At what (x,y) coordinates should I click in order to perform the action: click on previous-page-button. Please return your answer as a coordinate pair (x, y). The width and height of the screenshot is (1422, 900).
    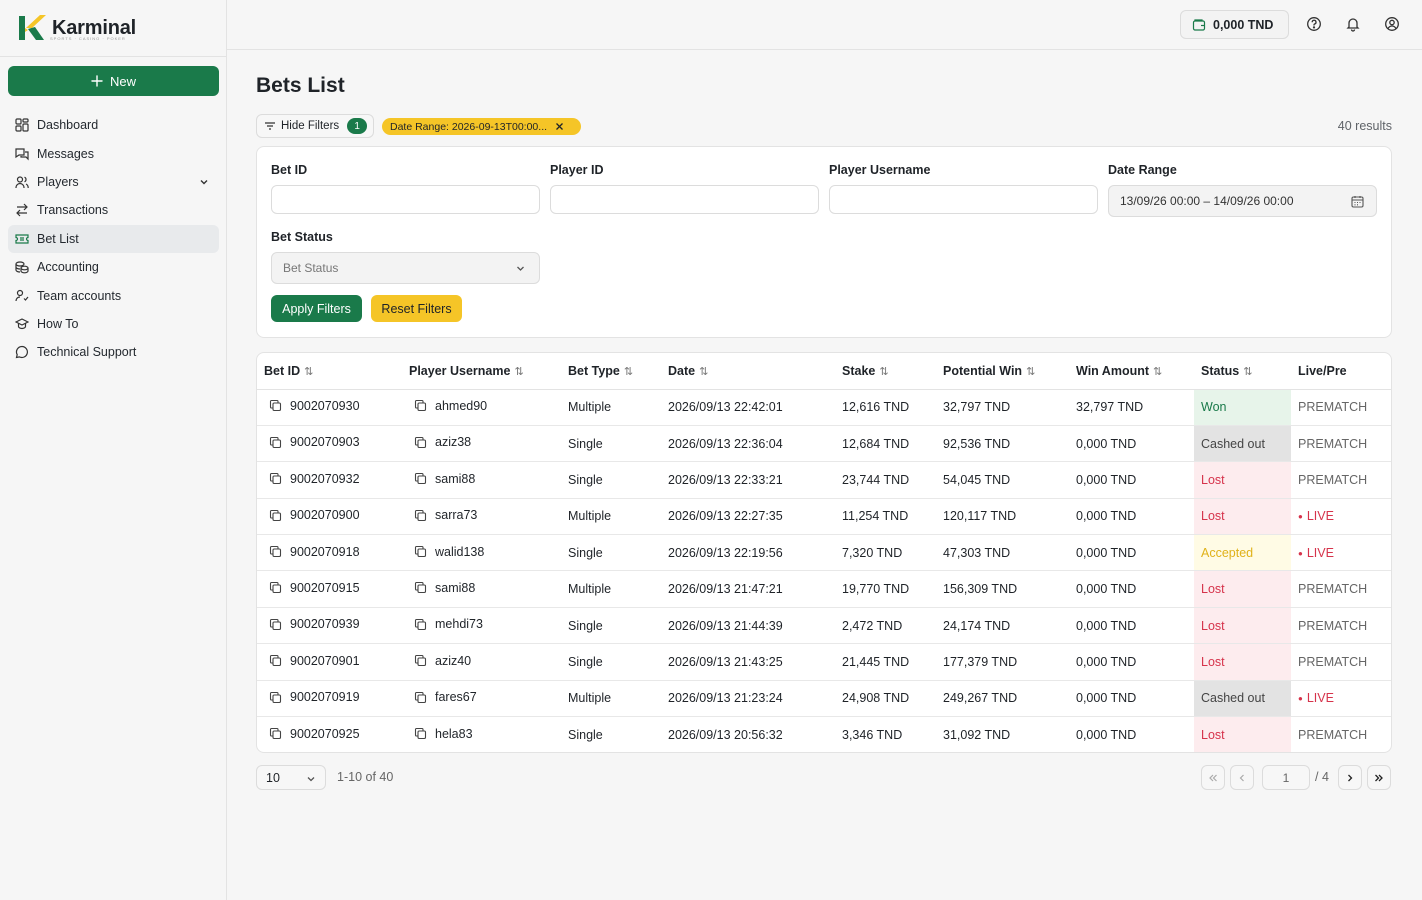
    Looking at the image, I should click on (1242, 777).